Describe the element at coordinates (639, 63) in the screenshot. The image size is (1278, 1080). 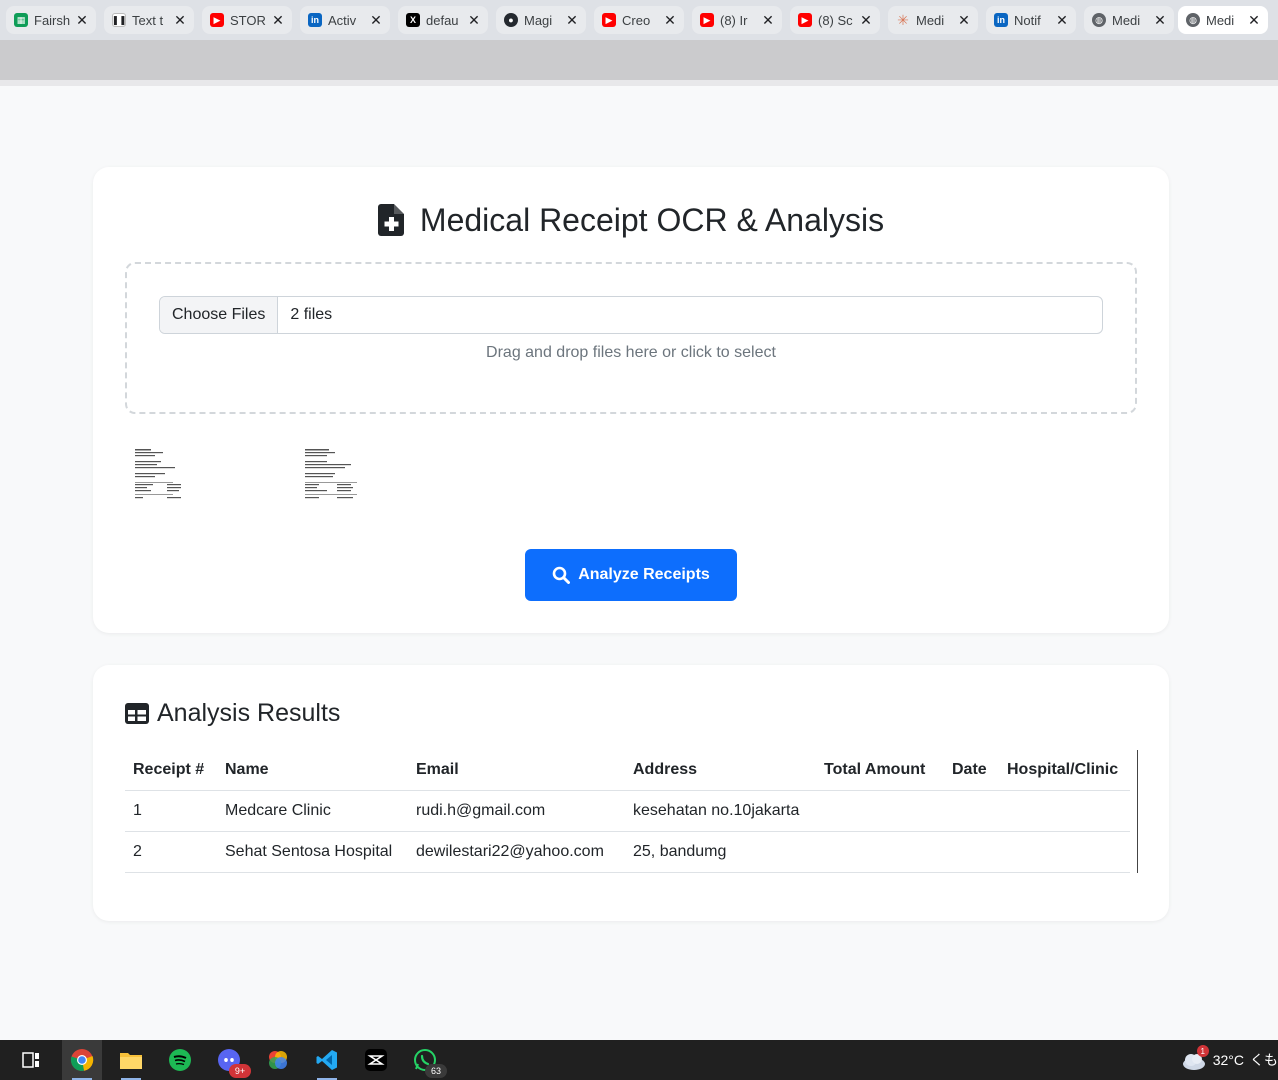
I see `browser-toolbar` at that location.